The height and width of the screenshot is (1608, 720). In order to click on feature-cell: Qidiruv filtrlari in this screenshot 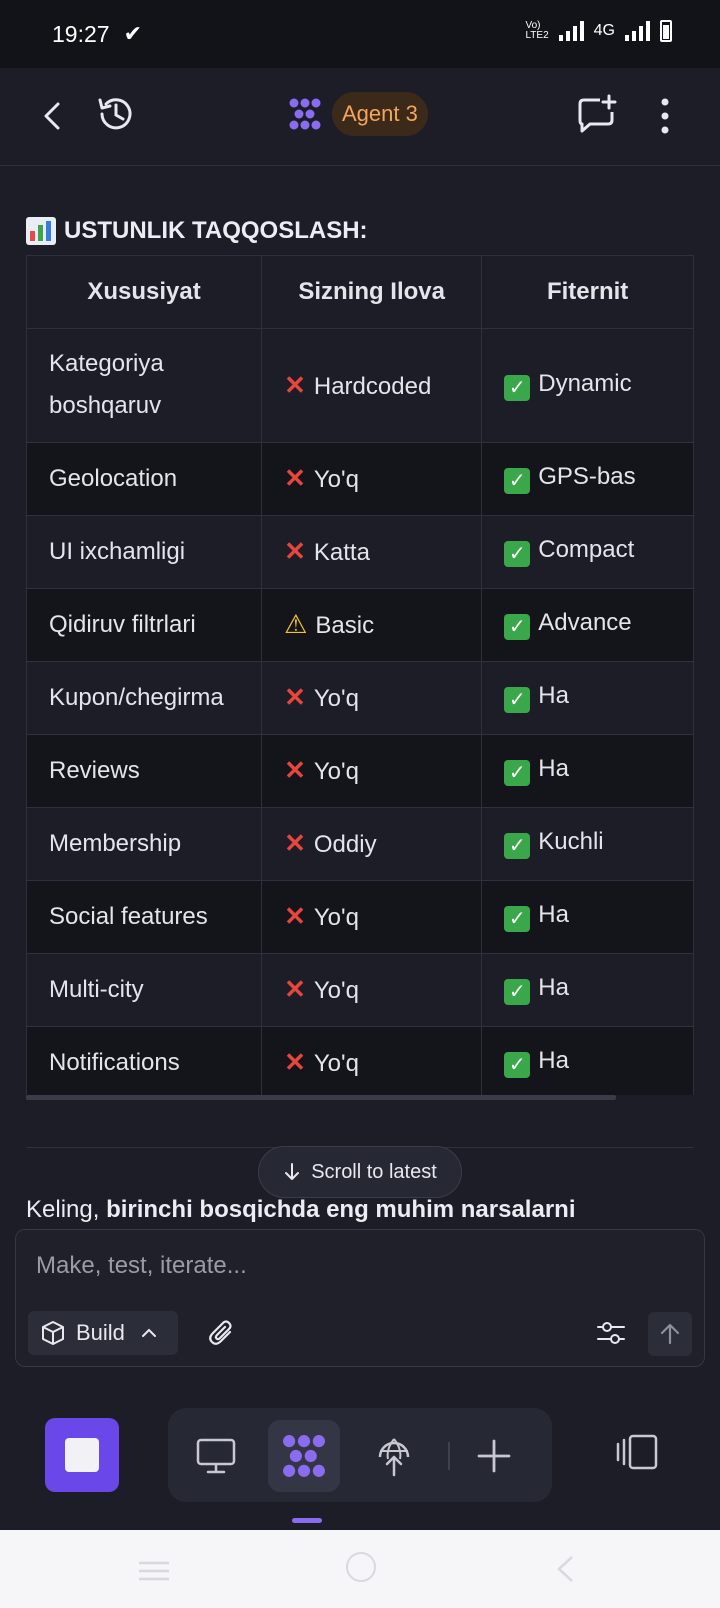, I will do `click(145, 625)`.